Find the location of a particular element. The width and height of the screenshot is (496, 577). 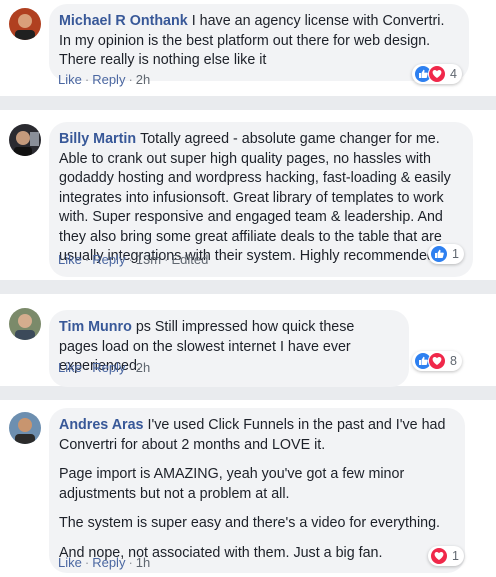

reaction-count: 8 is located at coordinates (453, 361).